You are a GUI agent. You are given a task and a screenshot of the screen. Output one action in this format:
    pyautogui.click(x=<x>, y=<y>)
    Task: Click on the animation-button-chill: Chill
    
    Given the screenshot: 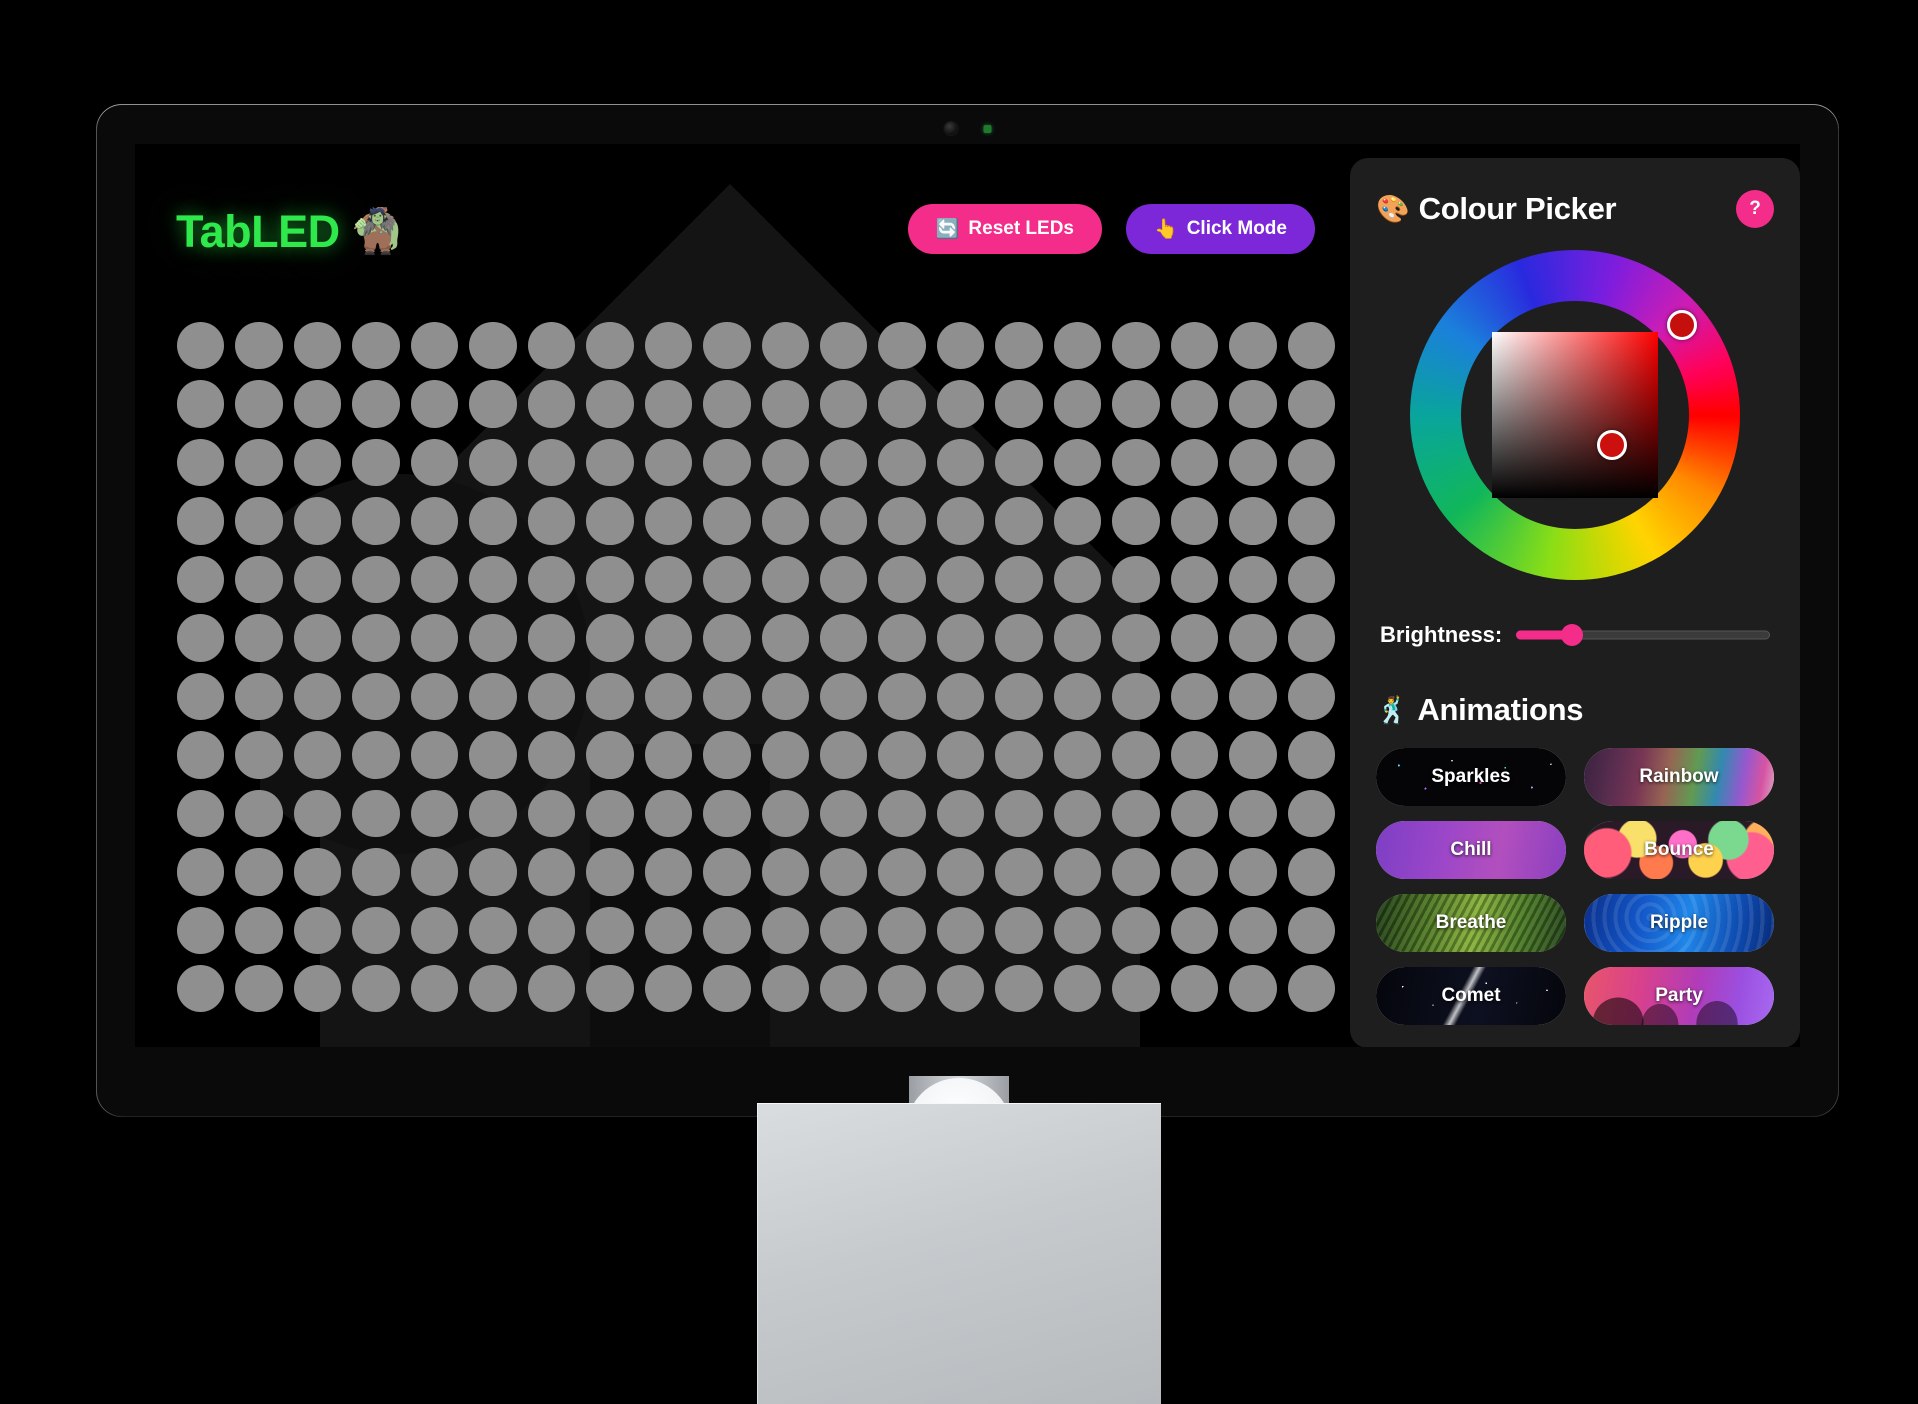 What is the action you would take?
    pyautogui.click(x=1471, y=850)
    